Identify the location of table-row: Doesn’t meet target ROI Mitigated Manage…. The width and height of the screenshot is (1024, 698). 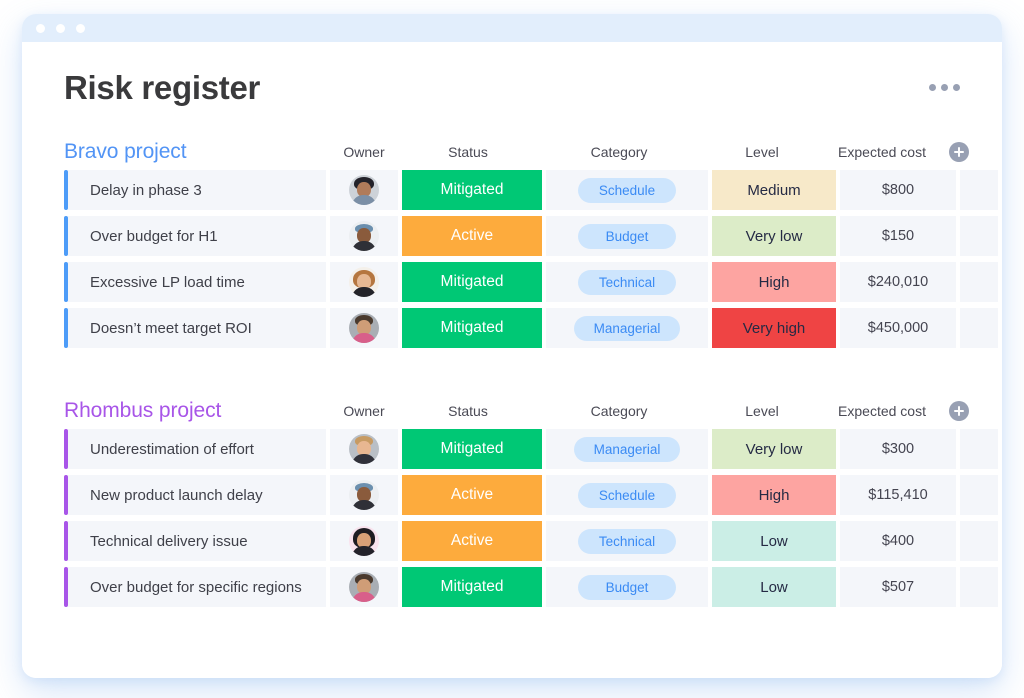
(531, 328).